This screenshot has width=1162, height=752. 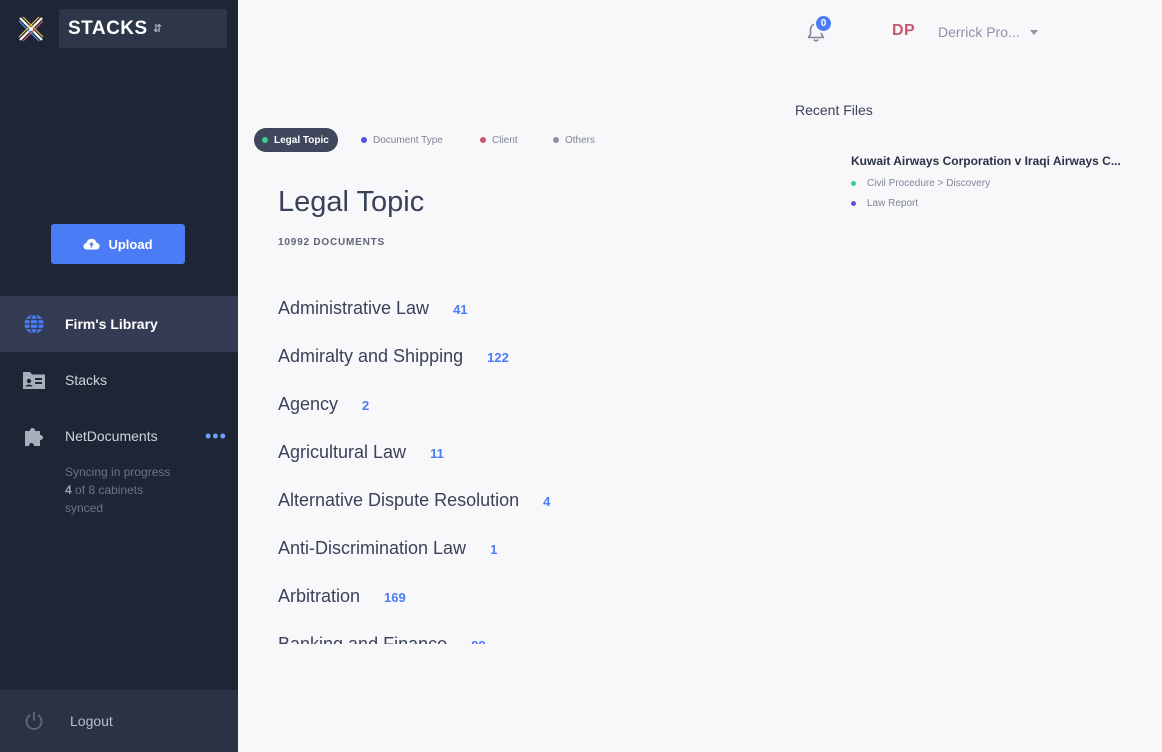 What do you see at coordinates (488, 404) in the screenshot?
I see `list-item: Agency 2` at bounding box center [488, 404].